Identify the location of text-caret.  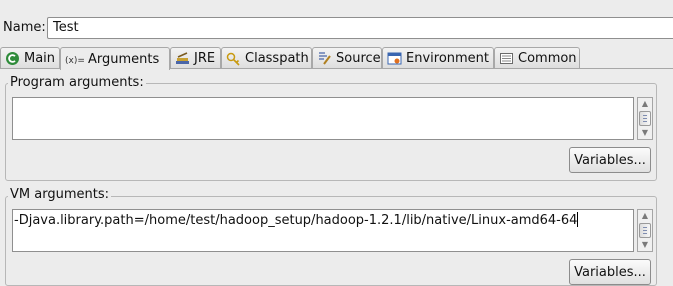
(578, 219).